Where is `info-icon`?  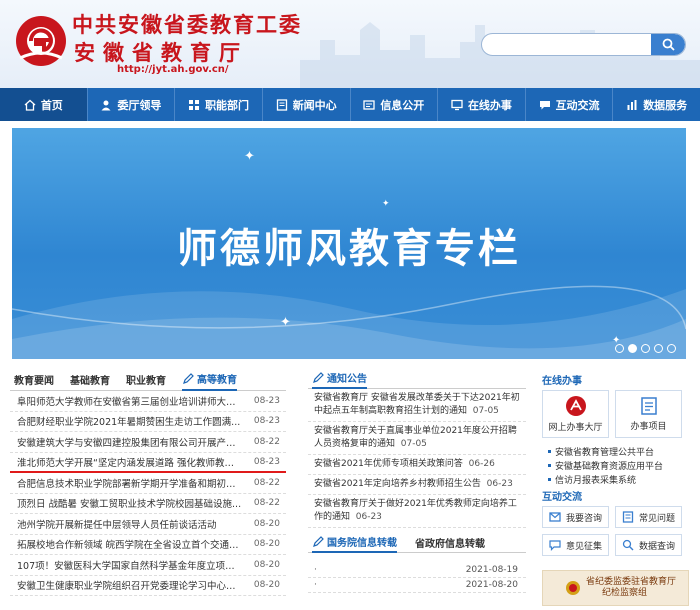 info-icon is located at coordinates (369, 104).